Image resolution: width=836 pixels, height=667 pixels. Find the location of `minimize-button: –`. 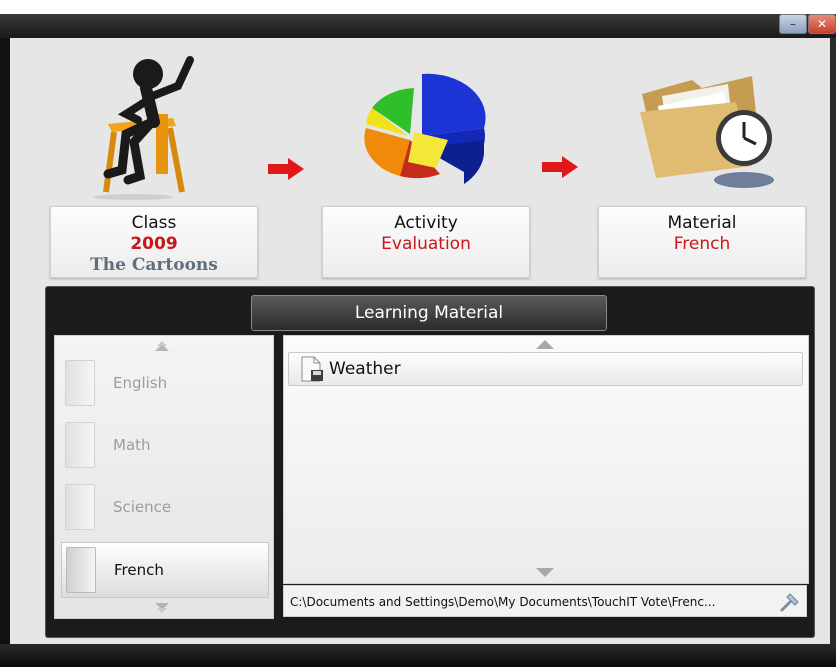

minimize-button: – is located at coordinates (793, 24).